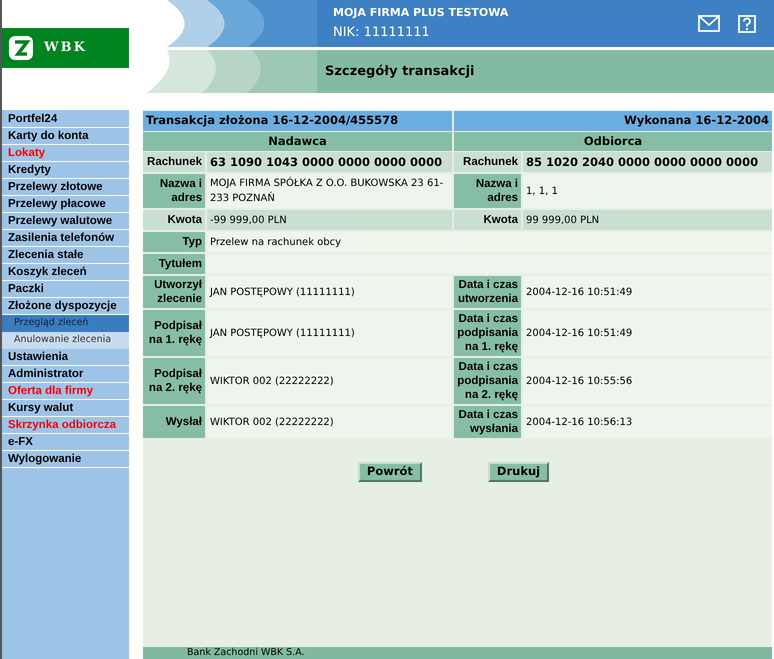 The height and width of the screenshot is (659, 774). I want to click on sidebar-item: Portfel24, so click(65, 119).